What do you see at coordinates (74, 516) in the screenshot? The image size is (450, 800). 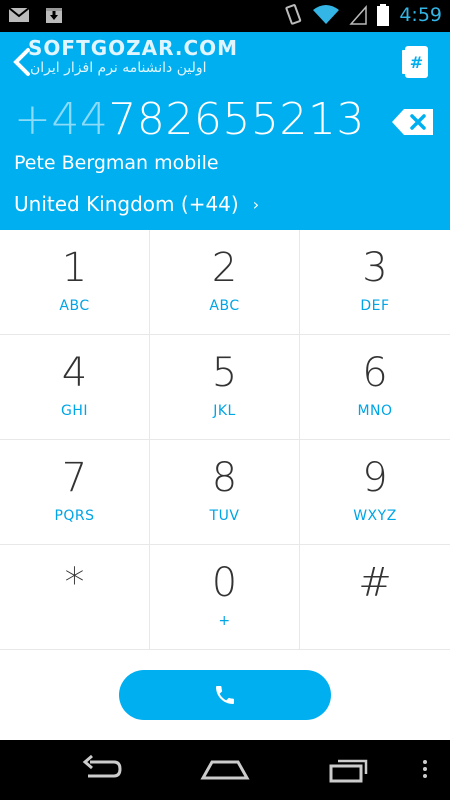 I see `key-letters: PQRS` at bounding box center [74, 516].